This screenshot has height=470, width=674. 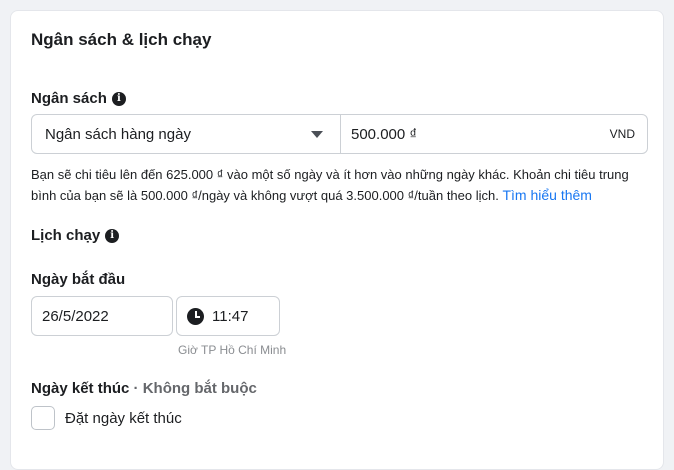 What do you see at coordinates (123, 418) in the screenshot?
I see `end-date-checkbox-label: Đặt ngày kết thúc` at bounding box center [123, 418].